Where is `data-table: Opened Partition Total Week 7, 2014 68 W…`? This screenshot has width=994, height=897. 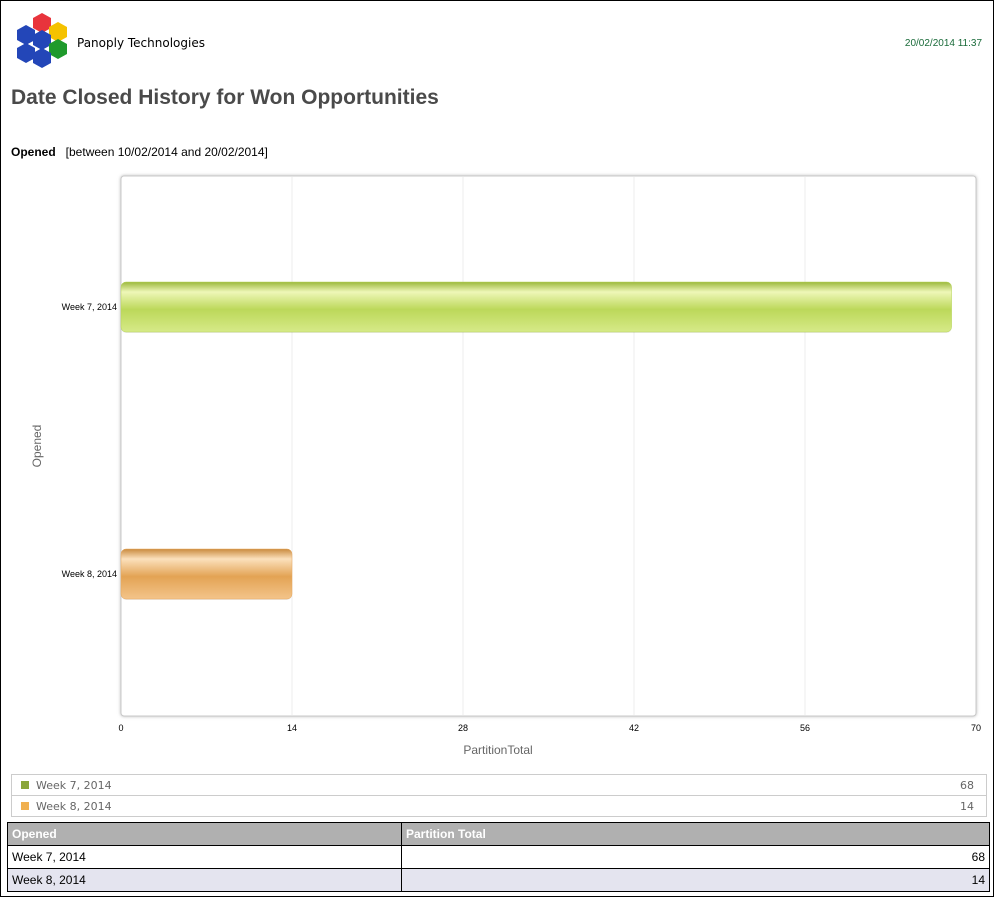 data-table: Opened Partition Total Week 7, 2014 68 W… is located at coordinates (498, 857).